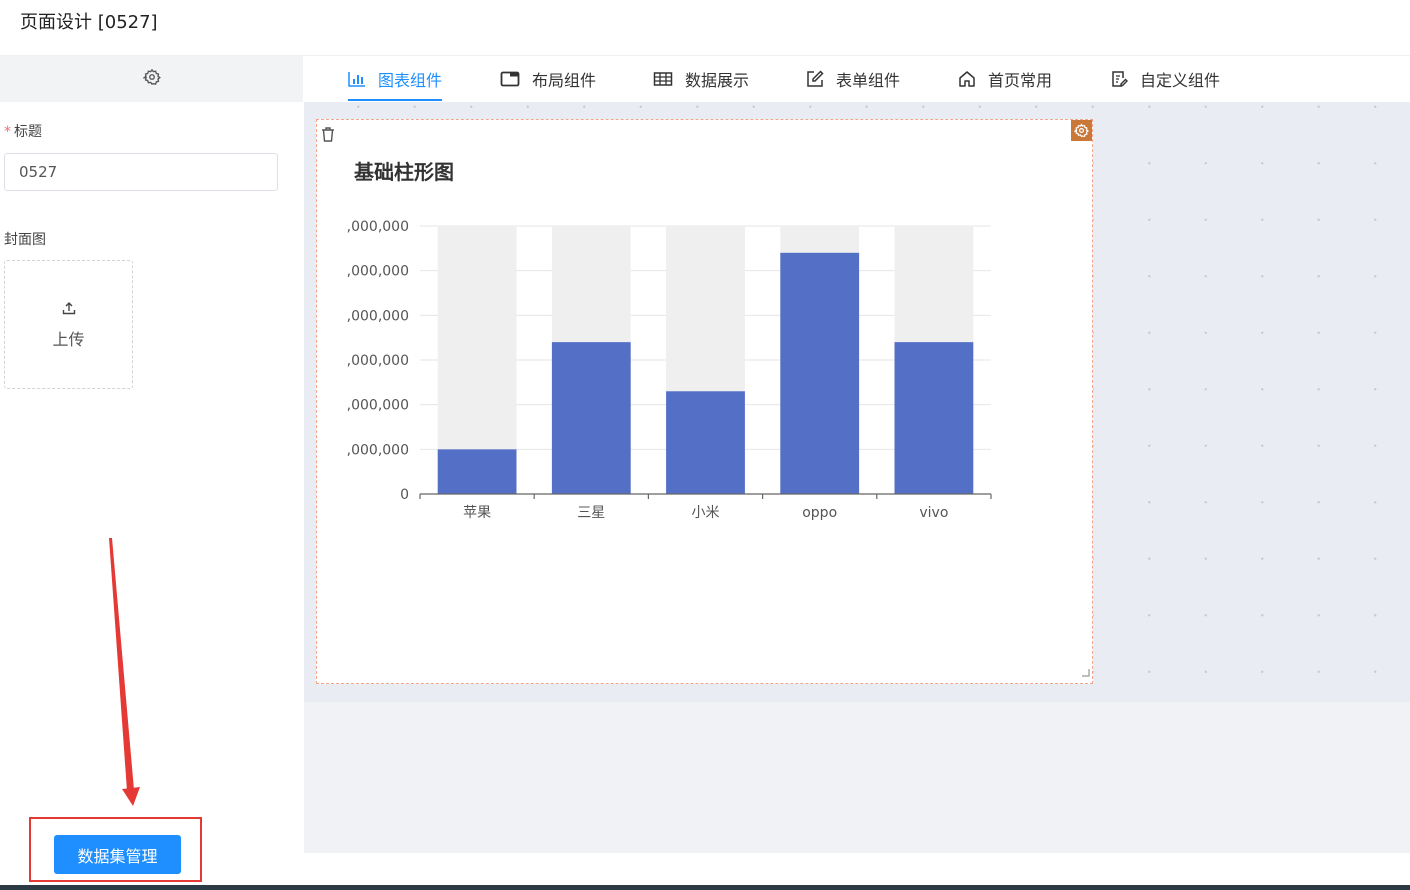 Image resolution: width=1410 pixels, height=890 pixels. Describe the element at coordinates (124, 672) in the screenshot. I see `annotation-arrow` at that location.